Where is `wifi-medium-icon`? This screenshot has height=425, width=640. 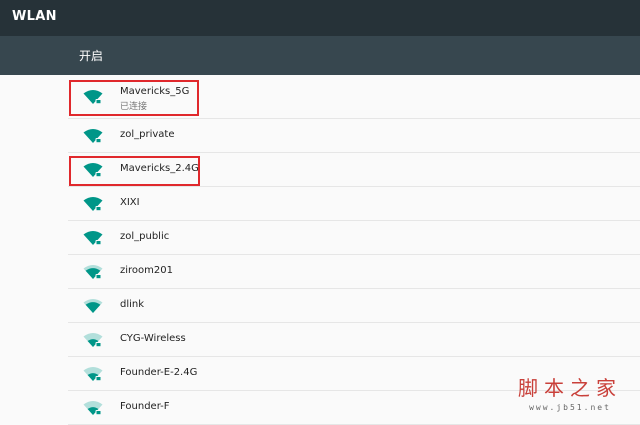
wifi-medium-icon is located at coordinates (93, 306).